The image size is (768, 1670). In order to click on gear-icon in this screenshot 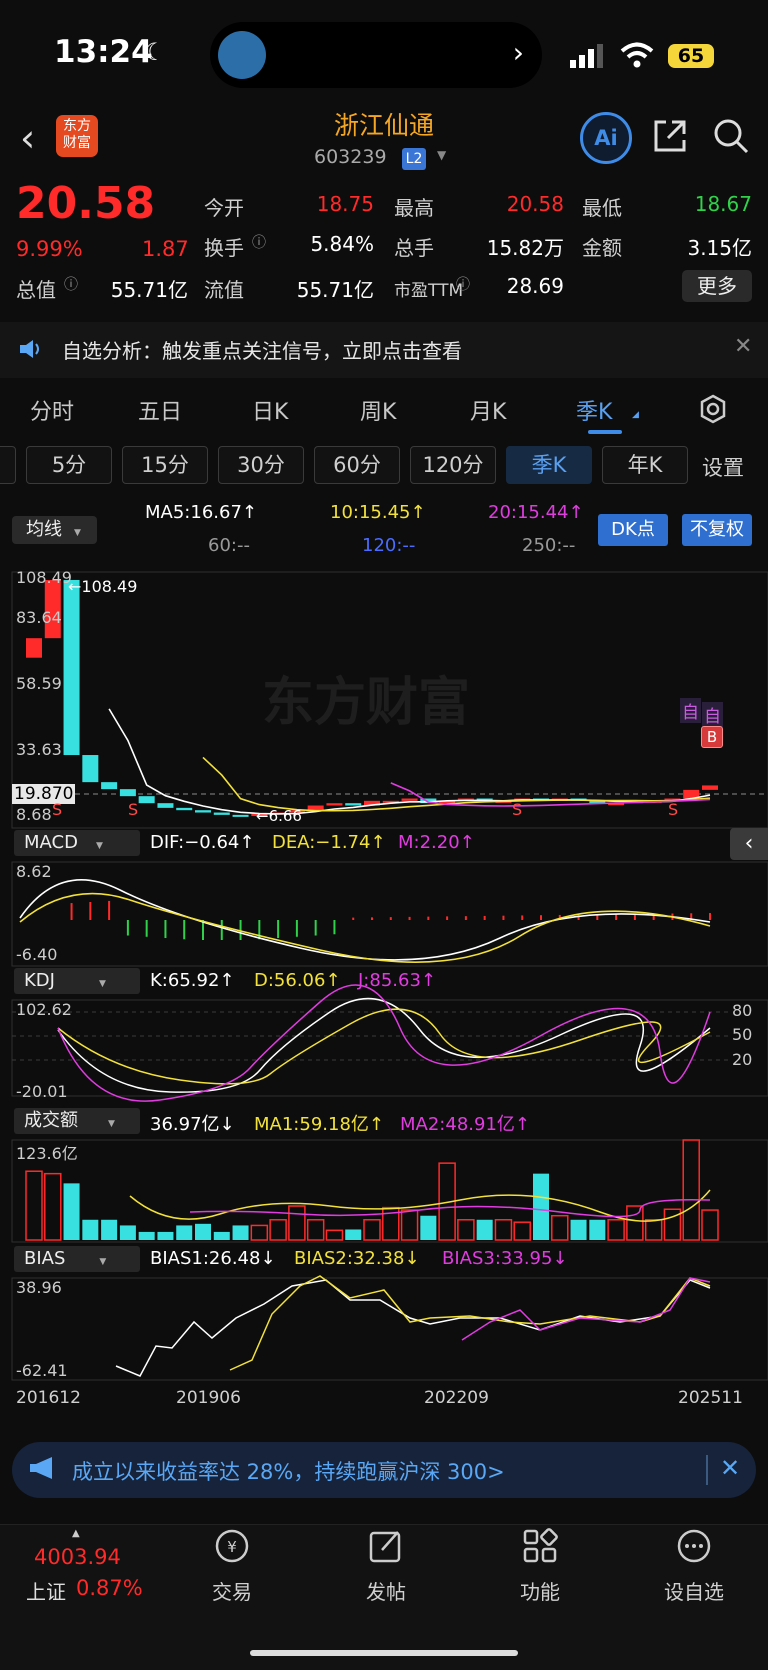, I will do `click(713, 409)`.